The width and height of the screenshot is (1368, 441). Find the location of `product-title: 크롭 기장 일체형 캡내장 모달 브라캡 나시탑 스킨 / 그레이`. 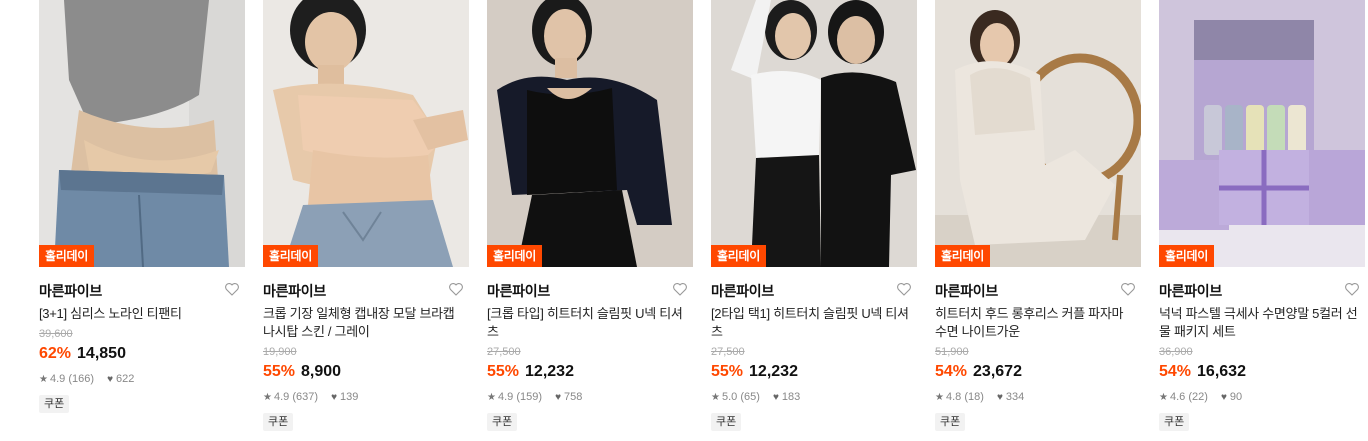

product-title: 크롭 기장 일체형 캡내장 모달 브라캡 나시탑 스킨 / 그레이 is located at coordinates (363, 323).